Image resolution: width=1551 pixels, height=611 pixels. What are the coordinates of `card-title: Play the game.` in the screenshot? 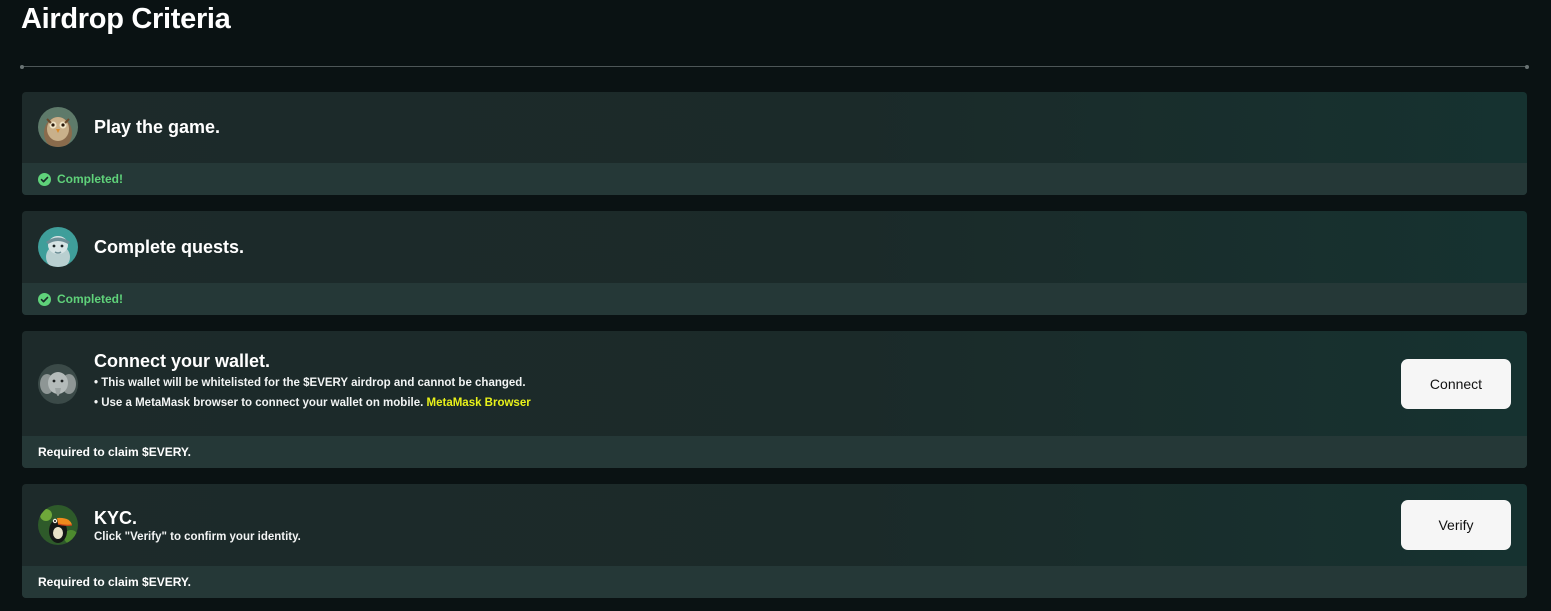 It's located at (157, 127).